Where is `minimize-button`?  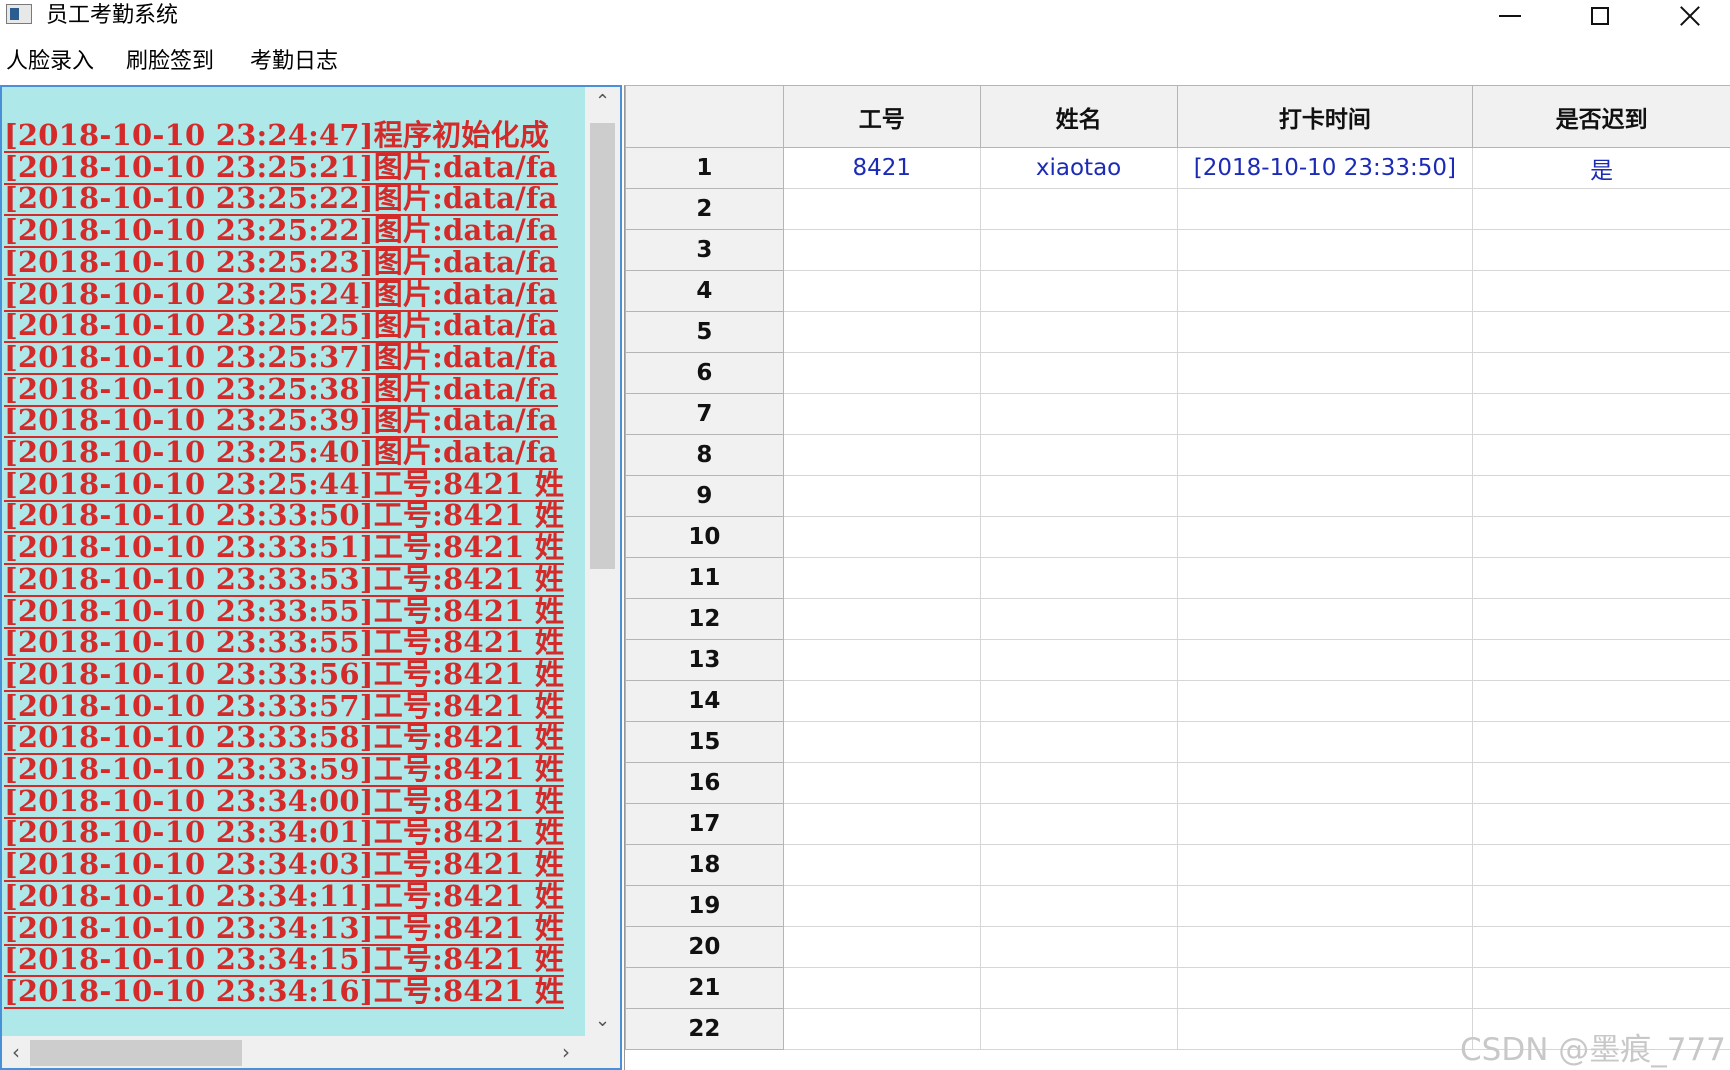
minimize-button is located at coordinates (1510, 15).